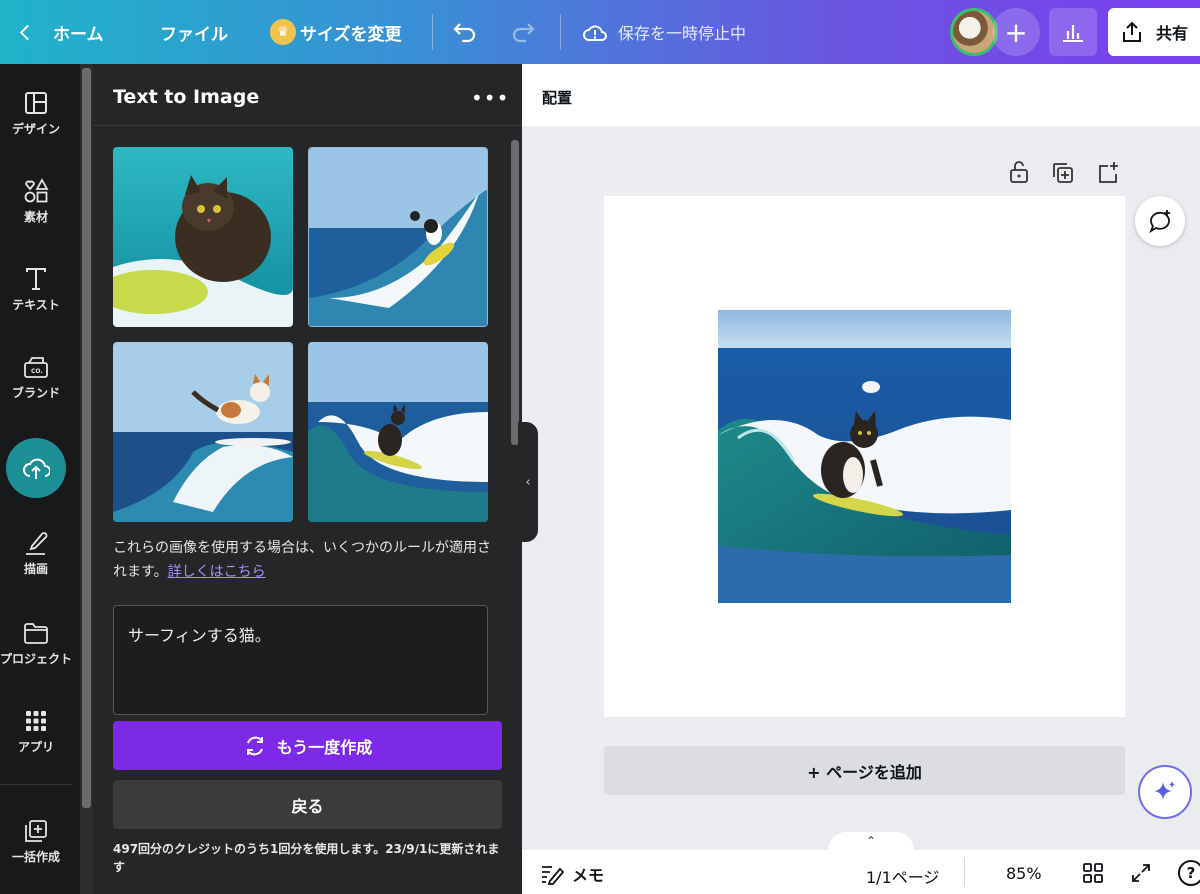 Image resolution: width=1200 pixels, height=894 pixels. What do you see at coordinates (303, 560) in the screenshot?
I see `usage-rules-text: これらの画像を使用する場合は、いくつかのルールが適用されます。詳しくはこちら` at bounding box center [303, 560].